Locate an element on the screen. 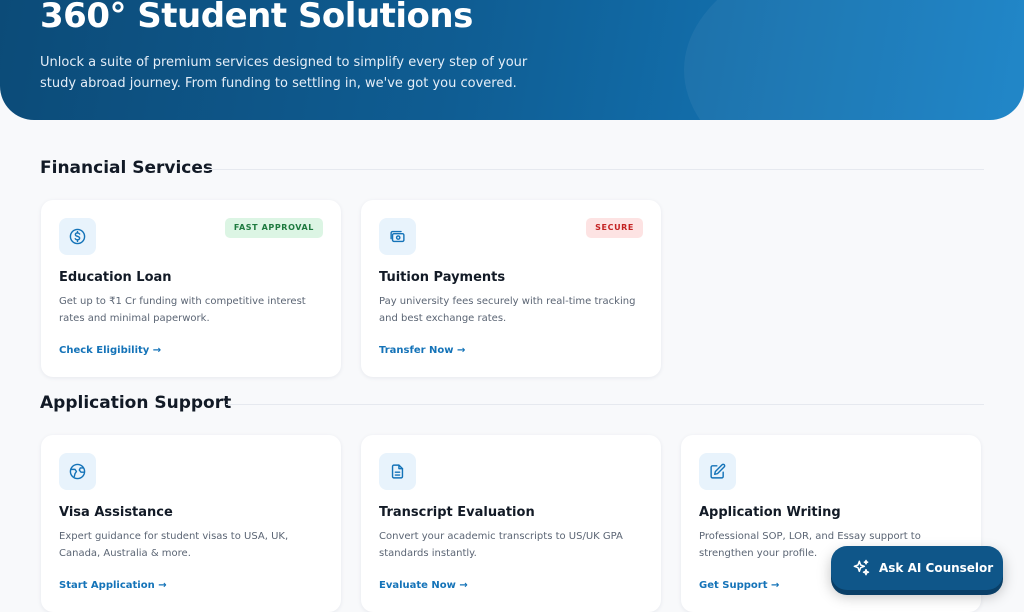 This screenshot has width=1024, height=612. edit-icon is located at coordinates (717, 471).